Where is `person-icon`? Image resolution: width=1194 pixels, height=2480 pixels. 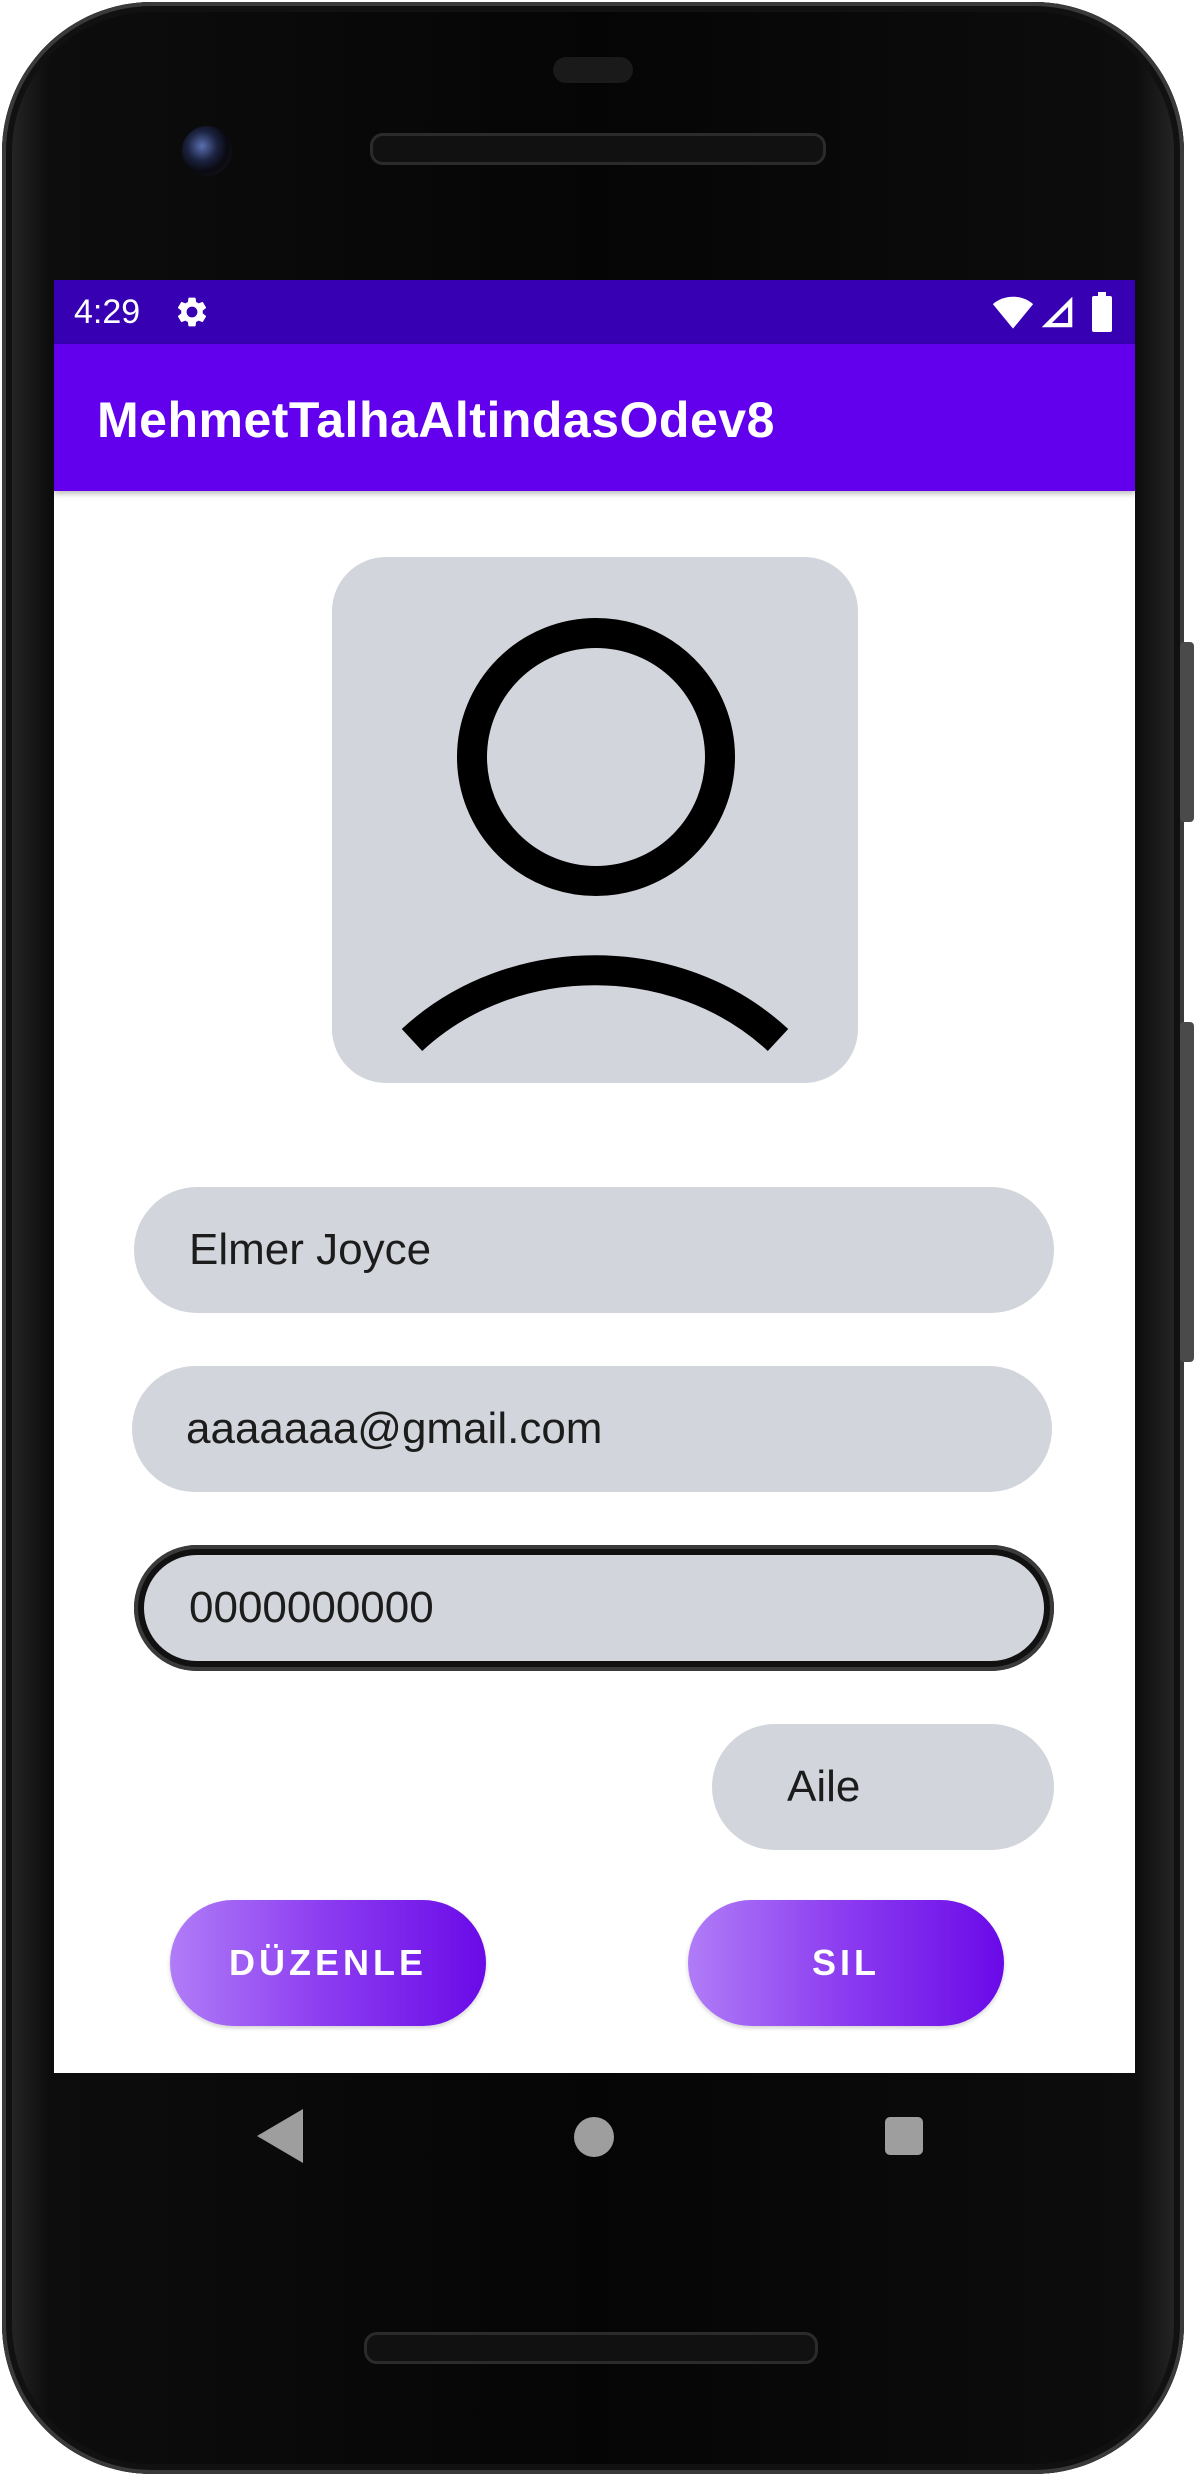
person-icon is located at coordinates (595, 835).